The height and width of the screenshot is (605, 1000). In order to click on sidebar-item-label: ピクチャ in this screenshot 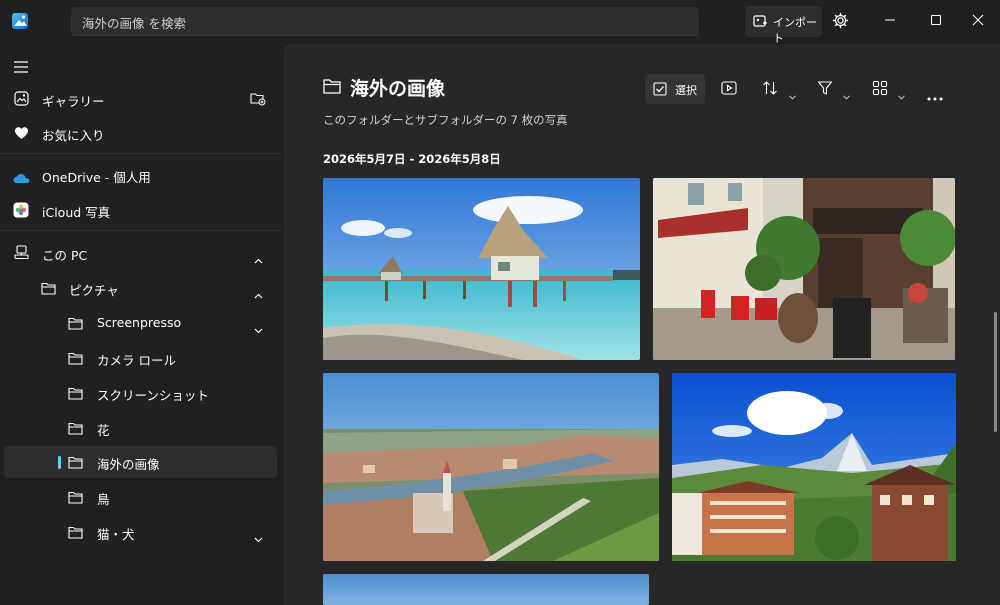, I will do `click(94, 290)`.